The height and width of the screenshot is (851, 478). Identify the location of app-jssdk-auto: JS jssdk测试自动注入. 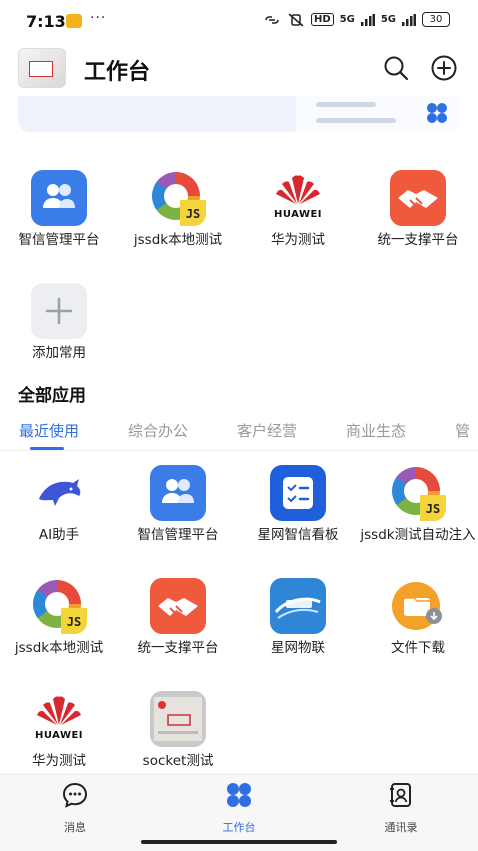
(418, 504).